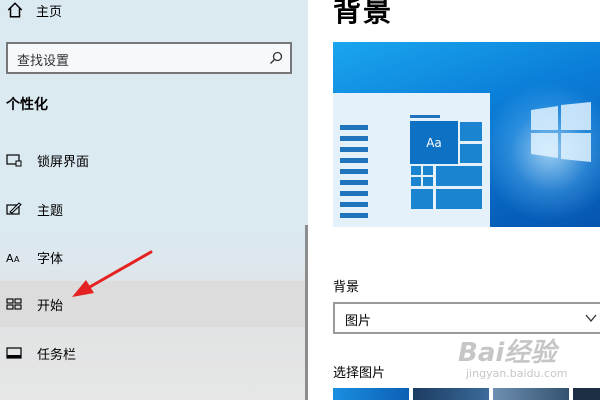 The image size is (600, 400). Describe the element at coordinates (154, 257) in the screenshot. I see `sidebar-item-fonts: A A 字体` at that location.